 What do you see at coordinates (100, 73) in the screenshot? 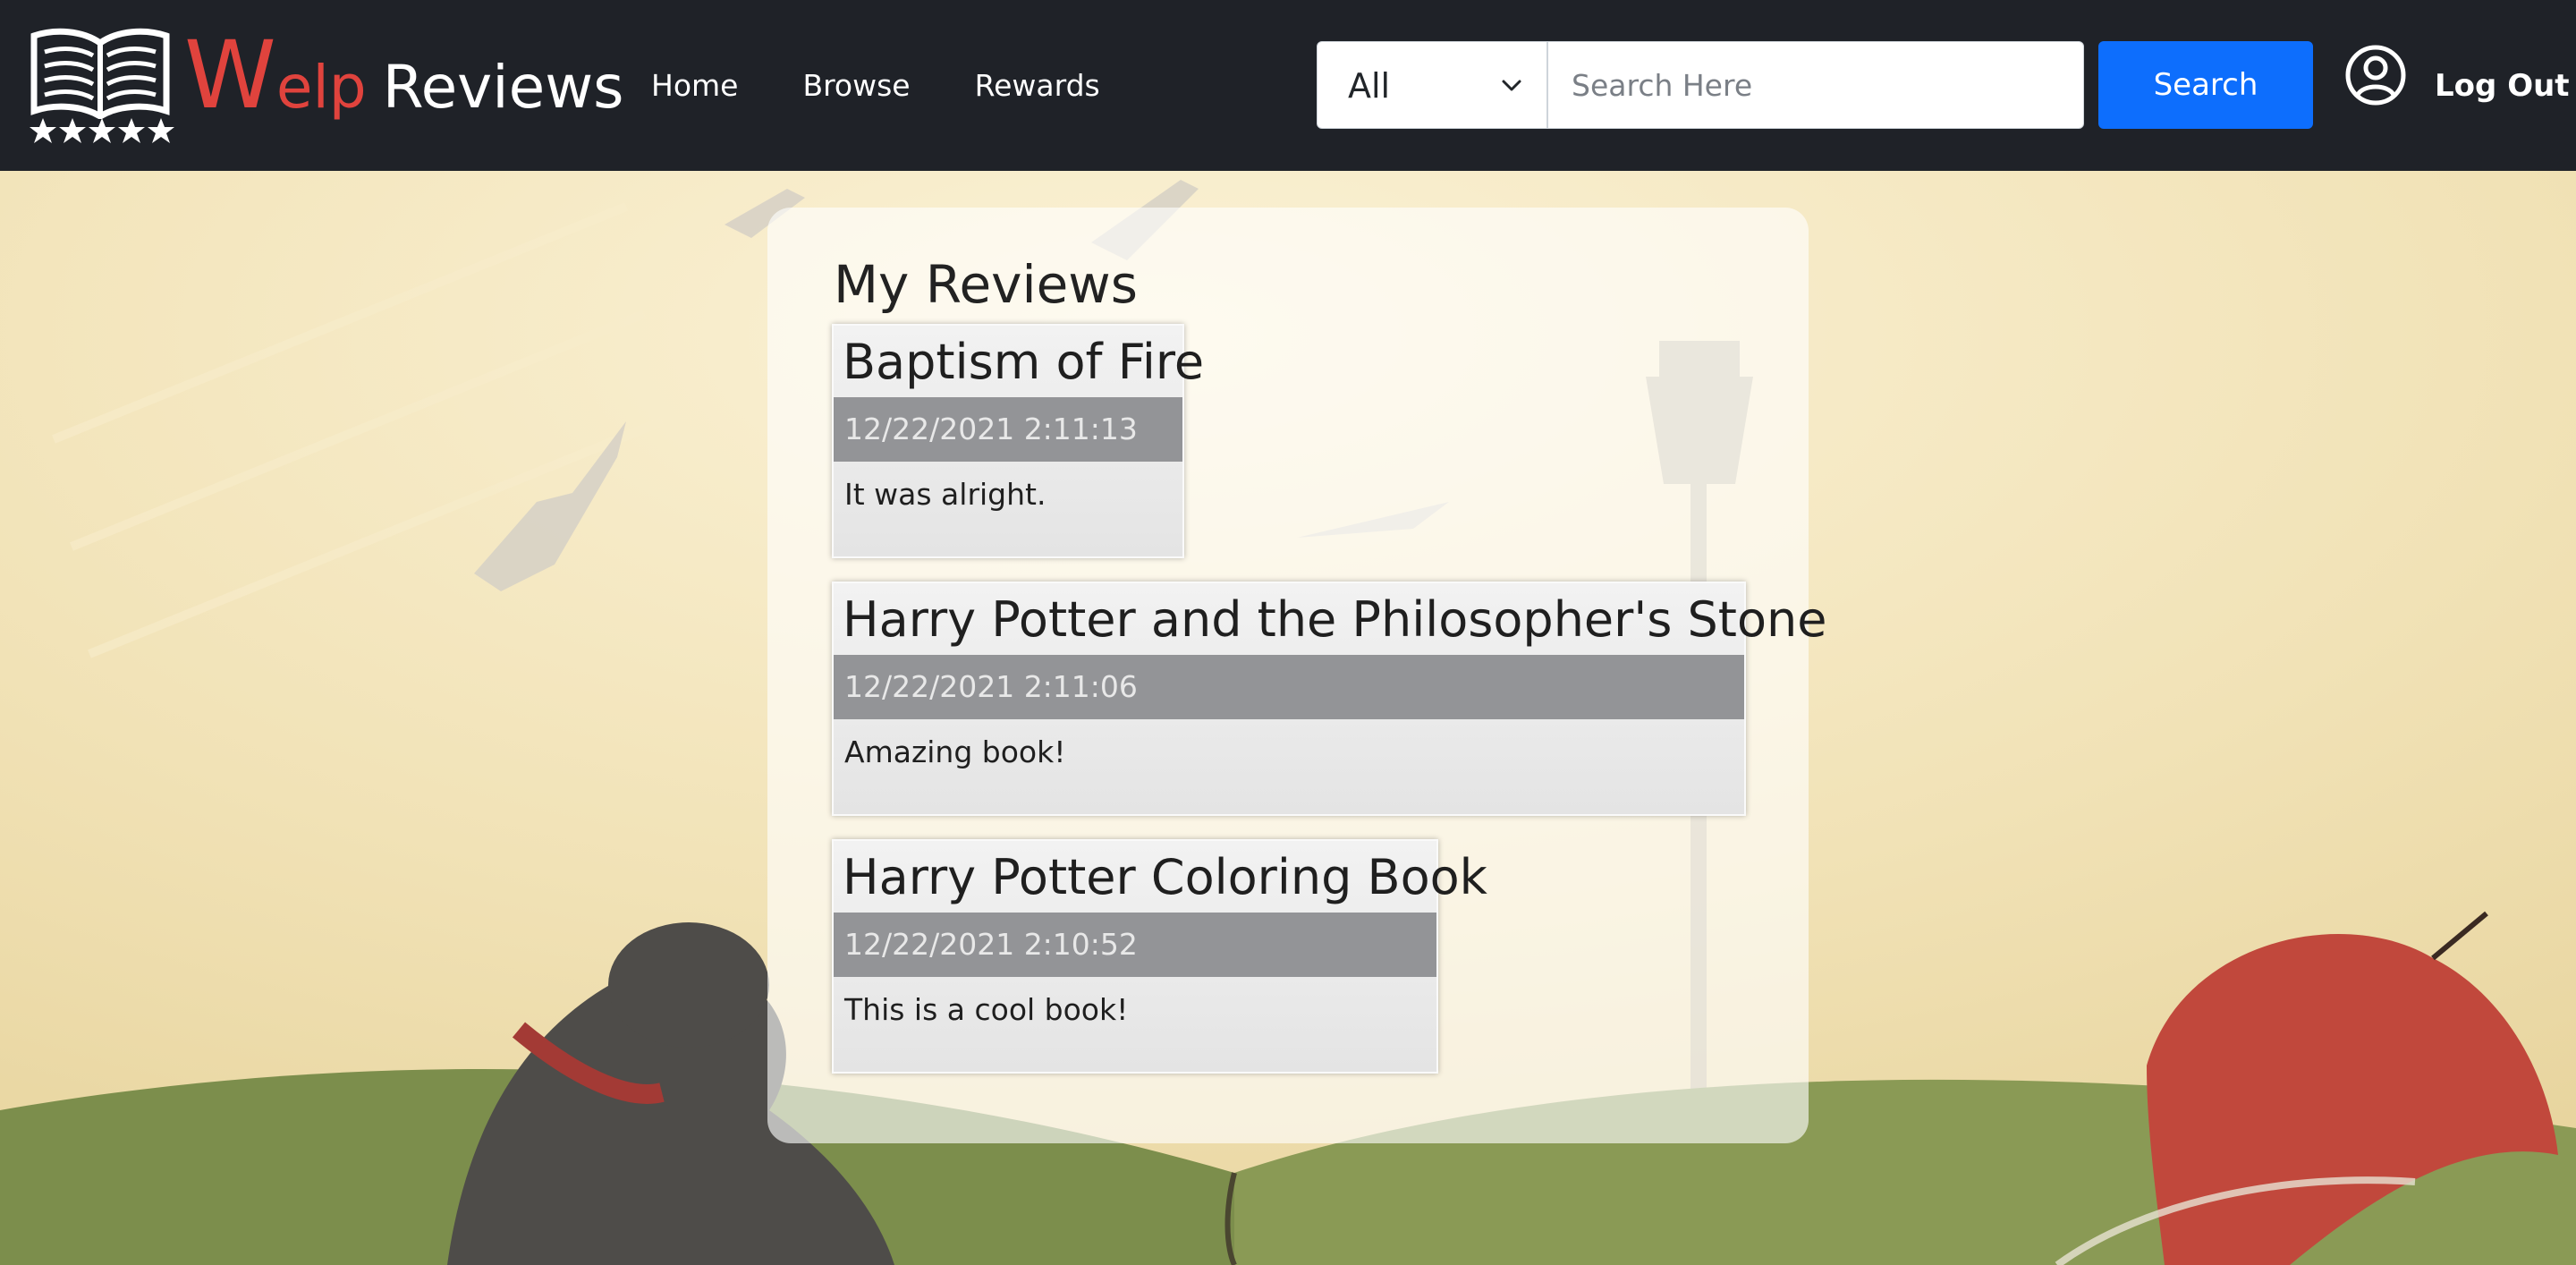
I see `open-book-icon` at bounding box center [100, 73].